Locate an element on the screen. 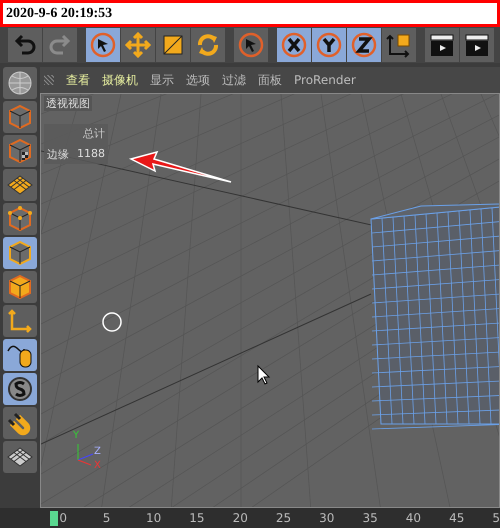  points-mode-button is located at coordinates (20, 219).